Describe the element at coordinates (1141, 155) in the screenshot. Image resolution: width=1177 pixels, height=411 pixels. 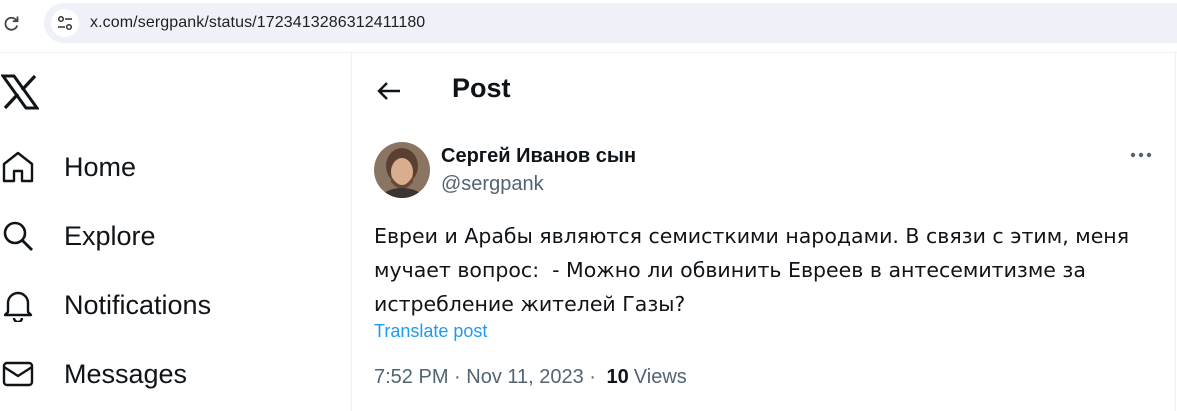
I see `more-options-icon` at that location.